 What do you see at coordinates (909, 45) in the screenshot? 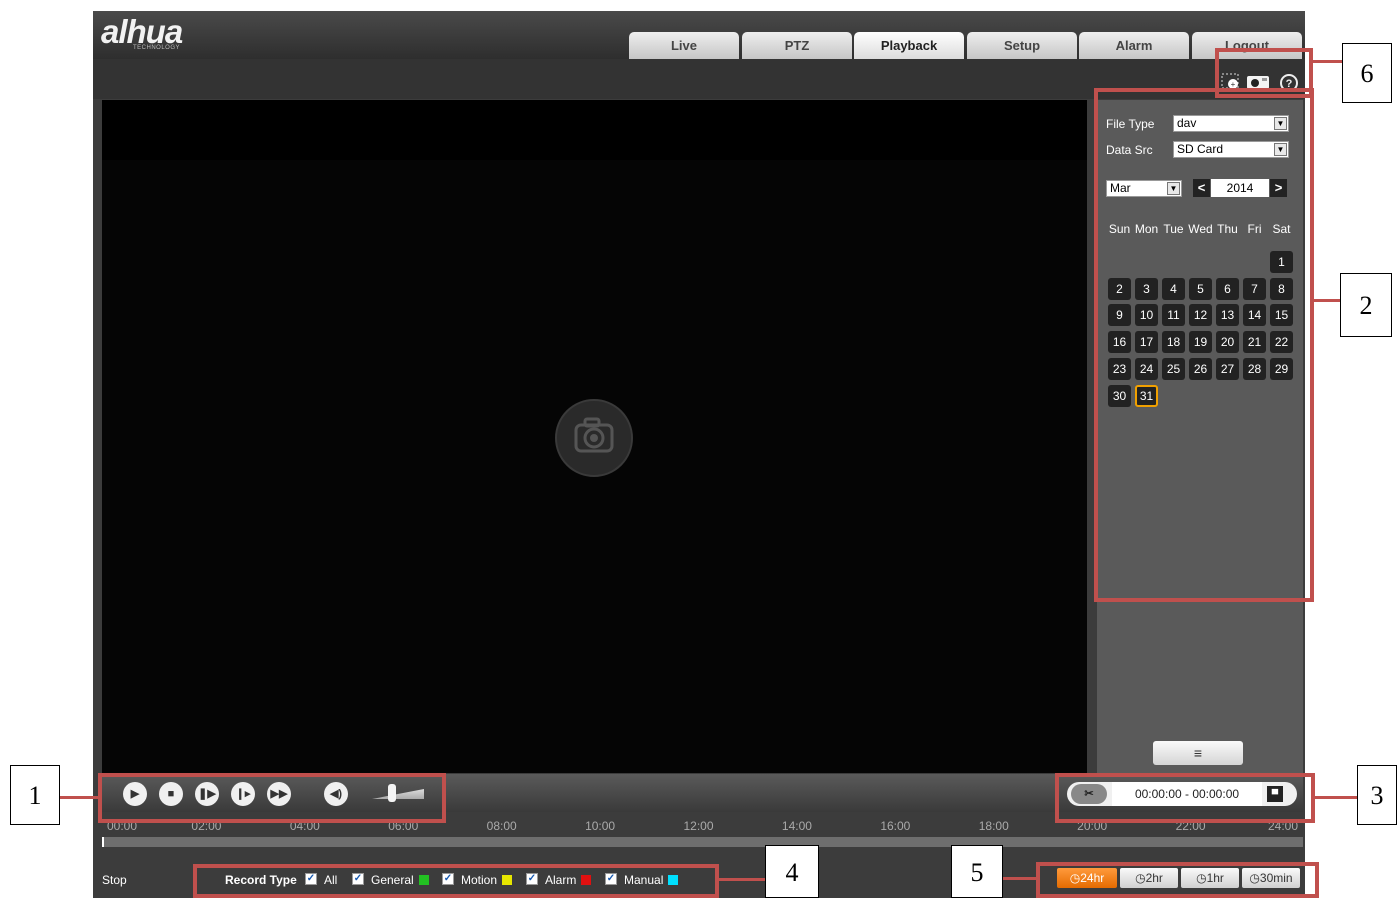
I see `tab-playback: Playback` at bounding box center [909, 45].